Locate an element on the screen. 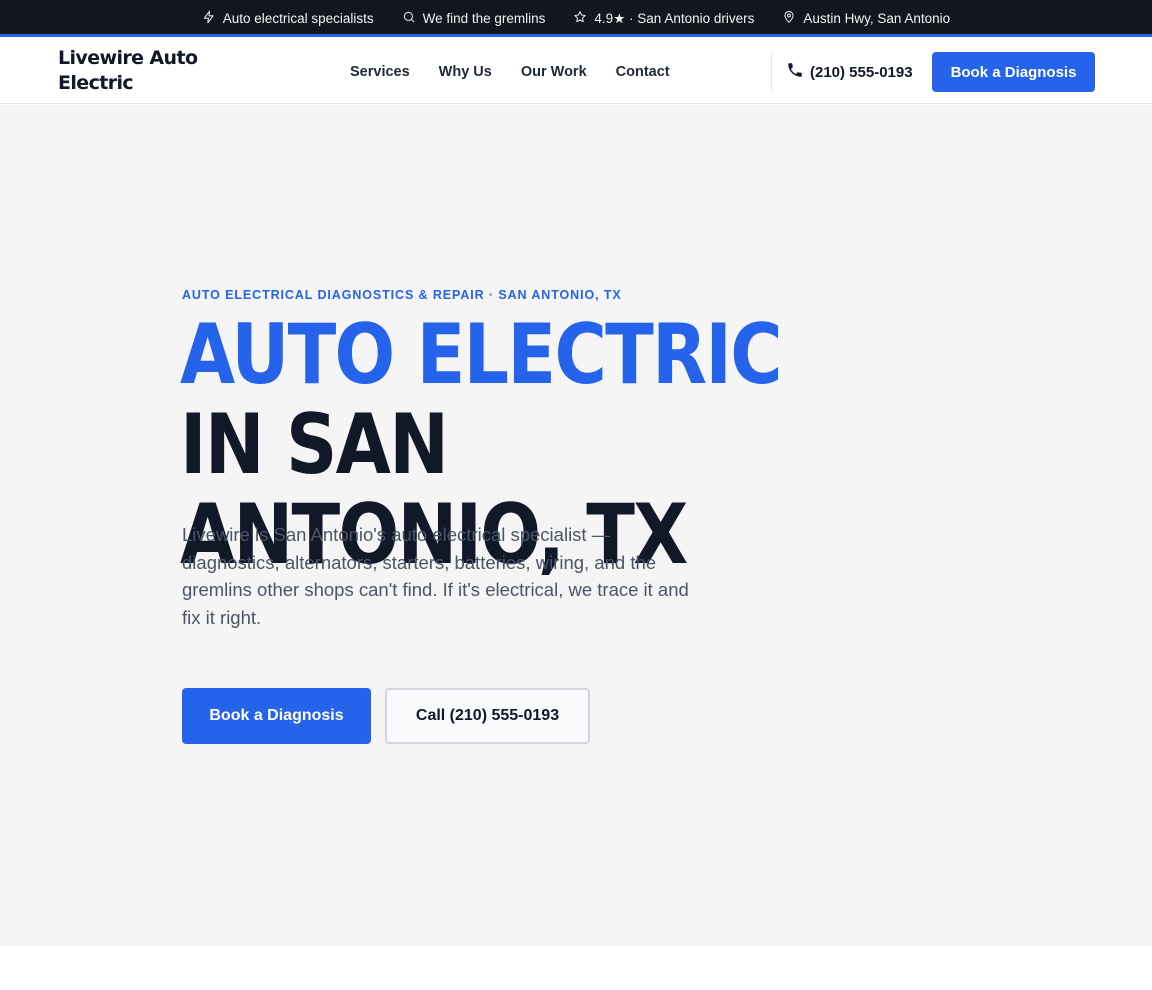 This screenshot has width=1152, height=990. header-divider is located at coordinates (771, 72).